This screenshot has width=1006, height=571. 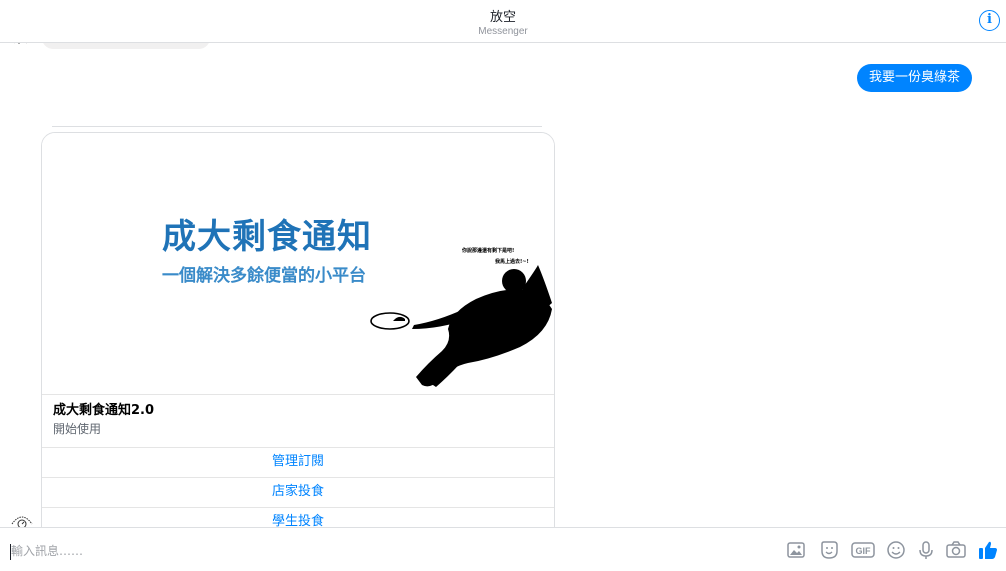 What do you see at coordinates (264, 276) in the screenshot?
I see `promo-tagline: 一個解決多餘便當的小平台` at bounding box center [264, 276].